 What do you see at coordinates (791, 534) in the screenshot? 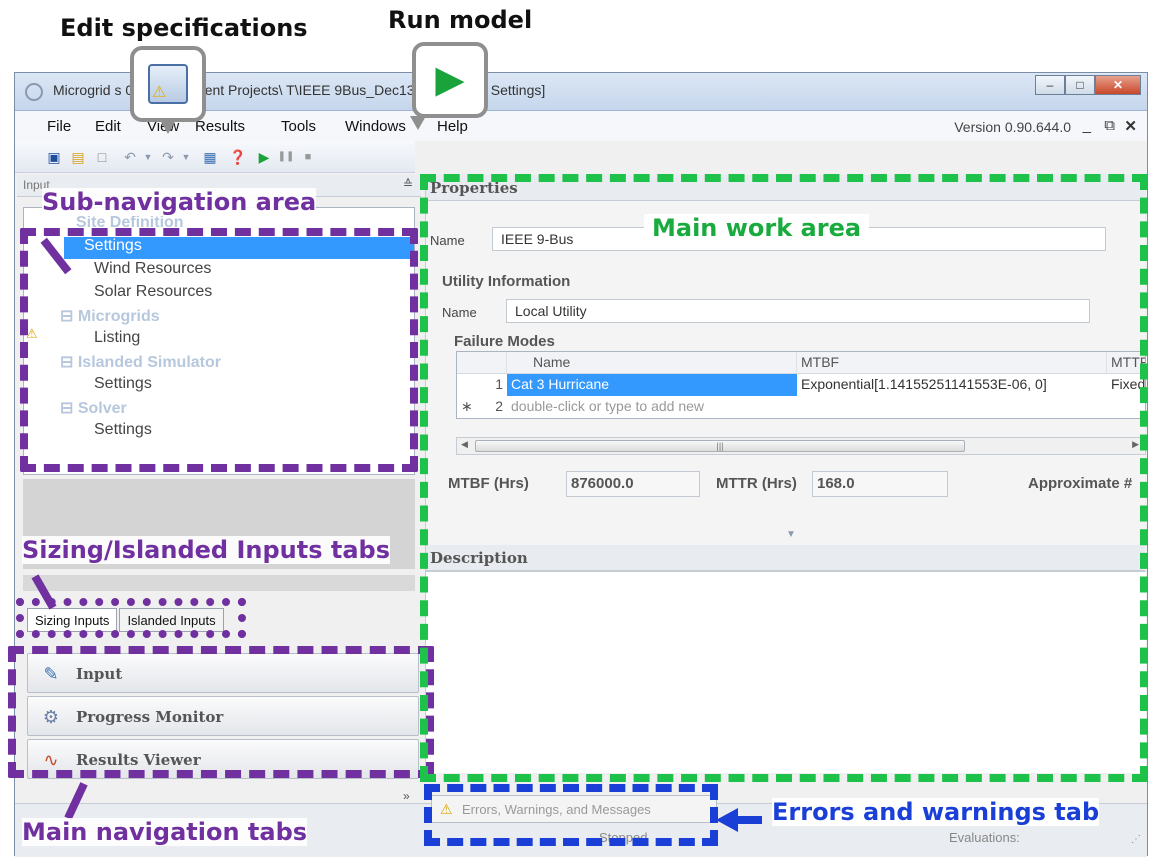
I see `splitter-grip-icon: ▼` at bounding box center [791, 534].